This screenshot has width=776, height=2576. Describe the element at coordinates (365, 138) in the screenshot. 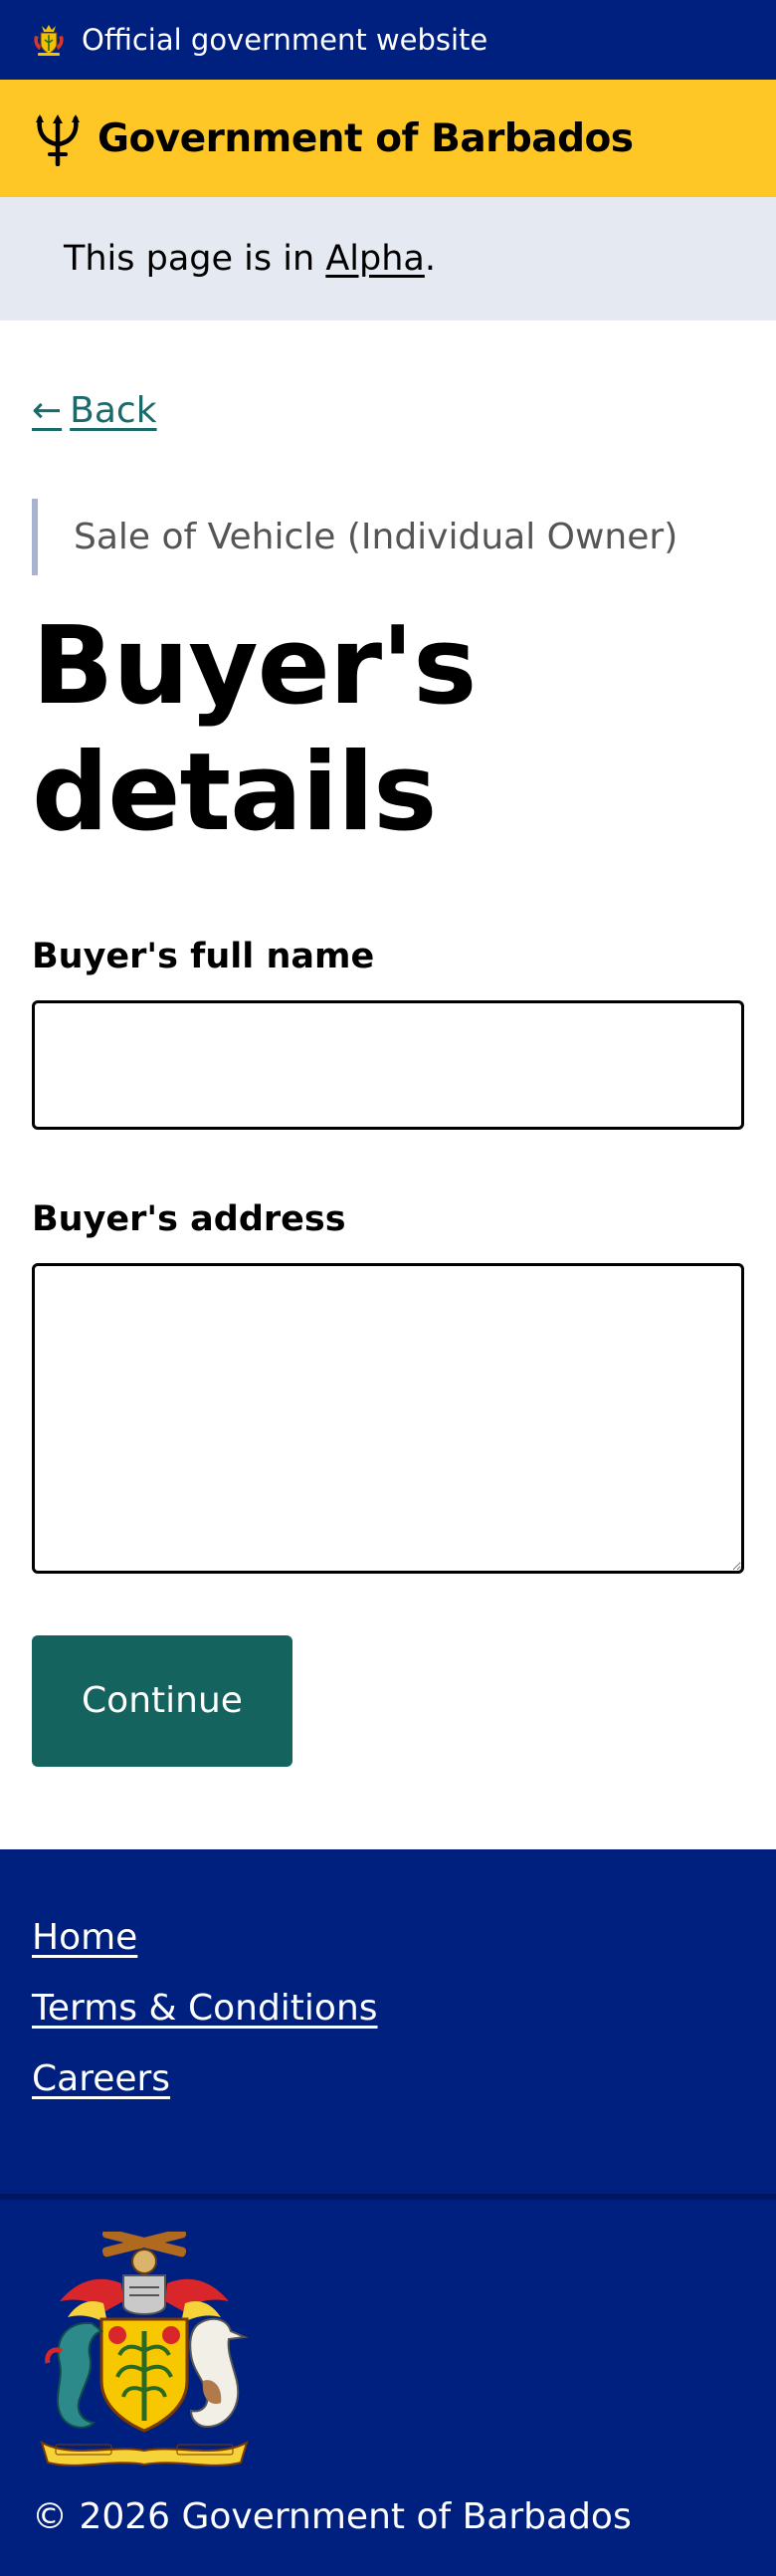

I see `header-title: Government of Barbados` at that location.